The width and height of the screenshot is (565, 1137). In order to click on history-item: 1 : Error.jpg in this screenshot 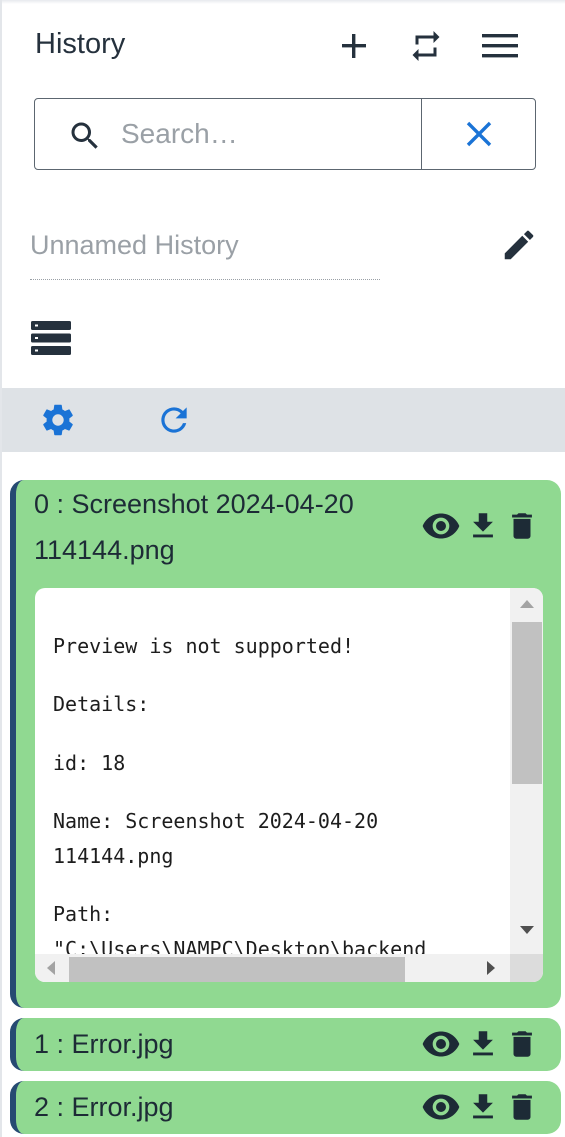, I will do `click(285, 1044)`.